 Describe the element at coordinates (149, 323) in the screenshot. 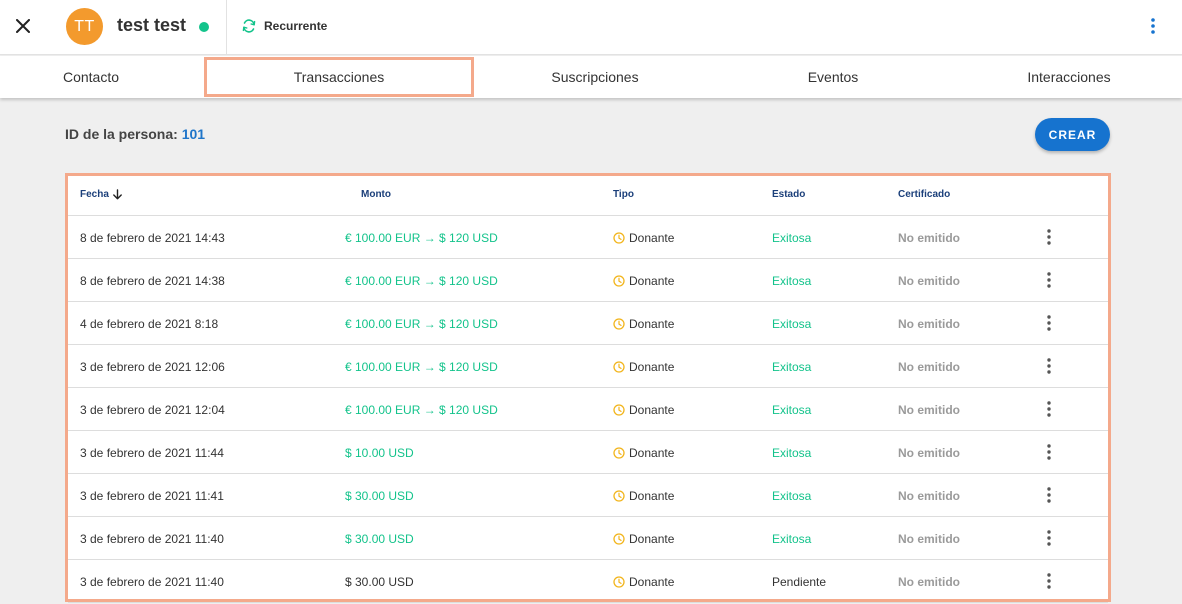

I see `cell-fecha: 4 de febrero de 2021 8:18` at that location.